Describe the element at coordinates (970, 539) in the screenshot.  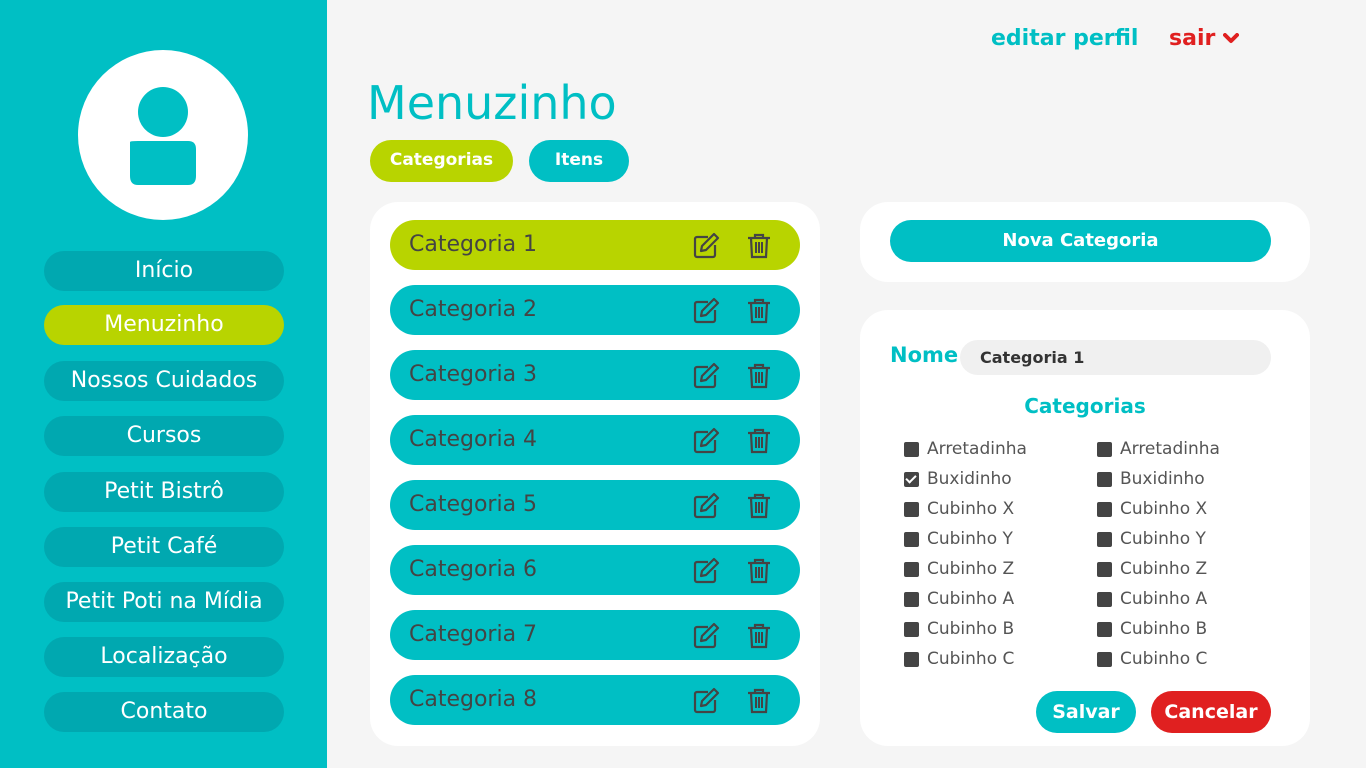
I see `checkbox-label: Cubinho Y` at that location.